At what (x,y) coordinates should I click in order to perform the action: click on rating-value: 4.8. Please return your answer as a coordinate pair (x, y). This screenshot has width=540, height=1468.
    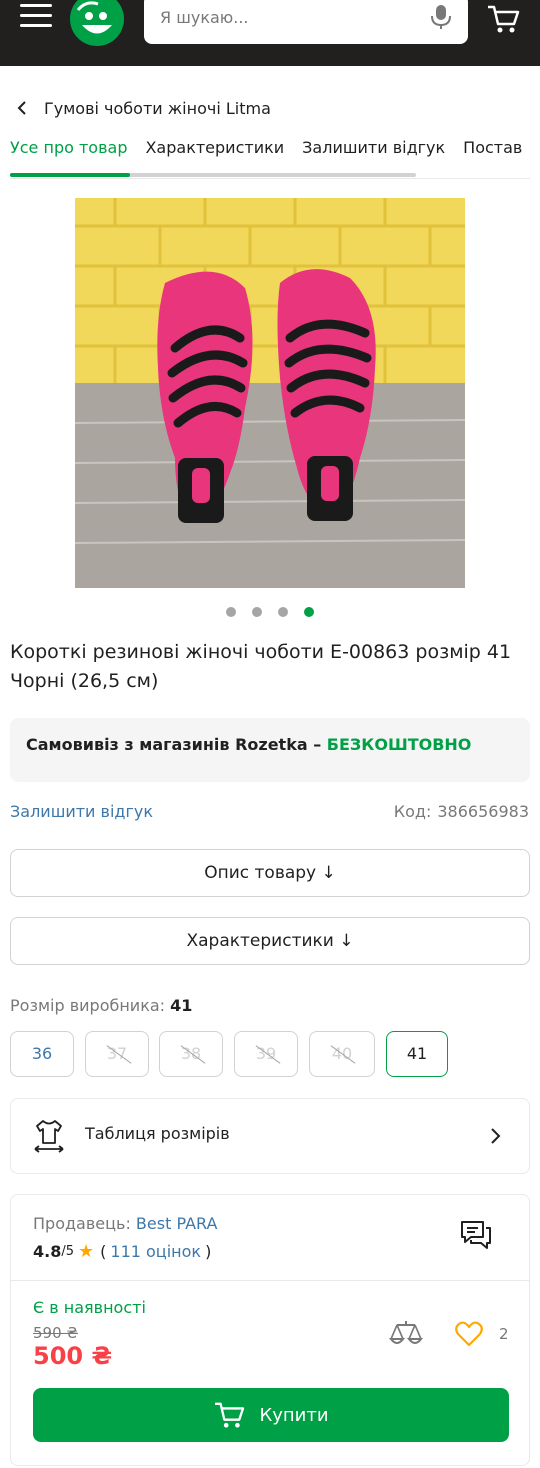
    Looking at the image, I should click on (47, 1251).